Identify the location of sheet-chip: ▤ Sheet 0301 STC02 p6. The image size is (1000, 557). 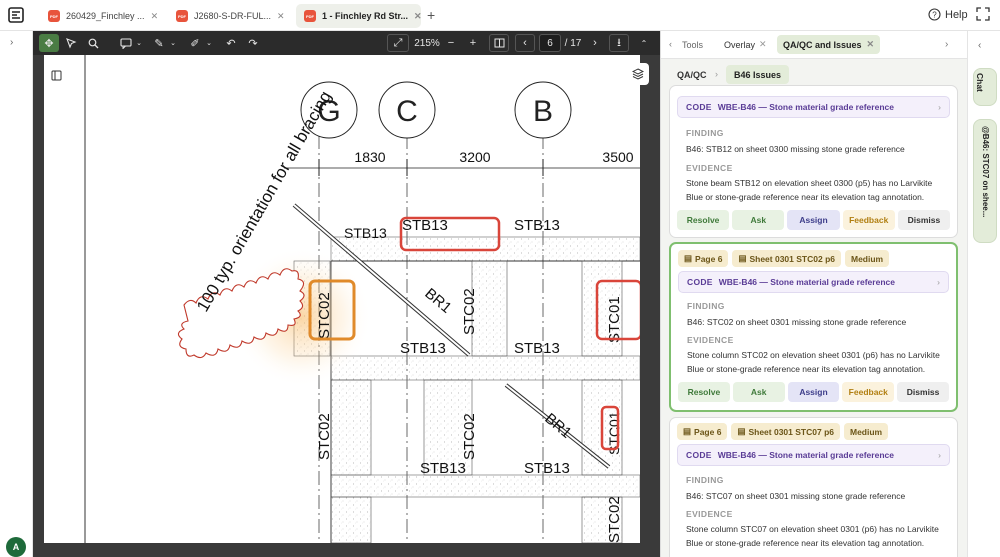
(786, 258).